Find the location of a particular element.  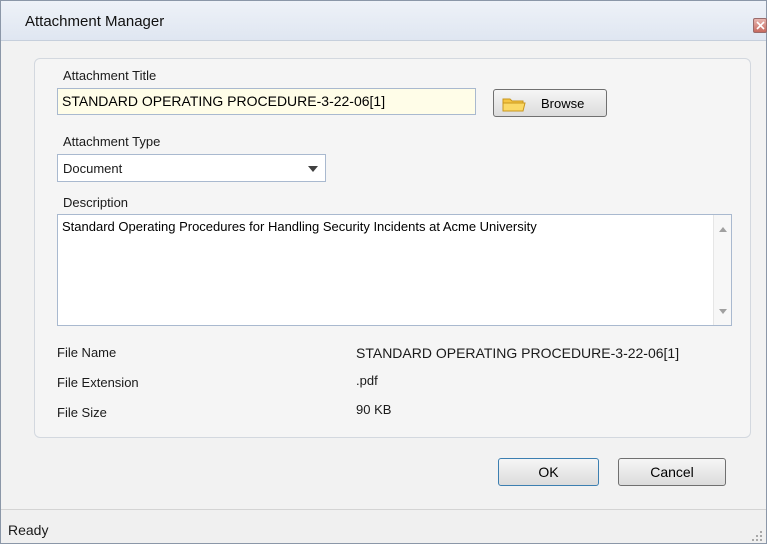

file-extension-value: .pdf is located at coordinates (367, 380).